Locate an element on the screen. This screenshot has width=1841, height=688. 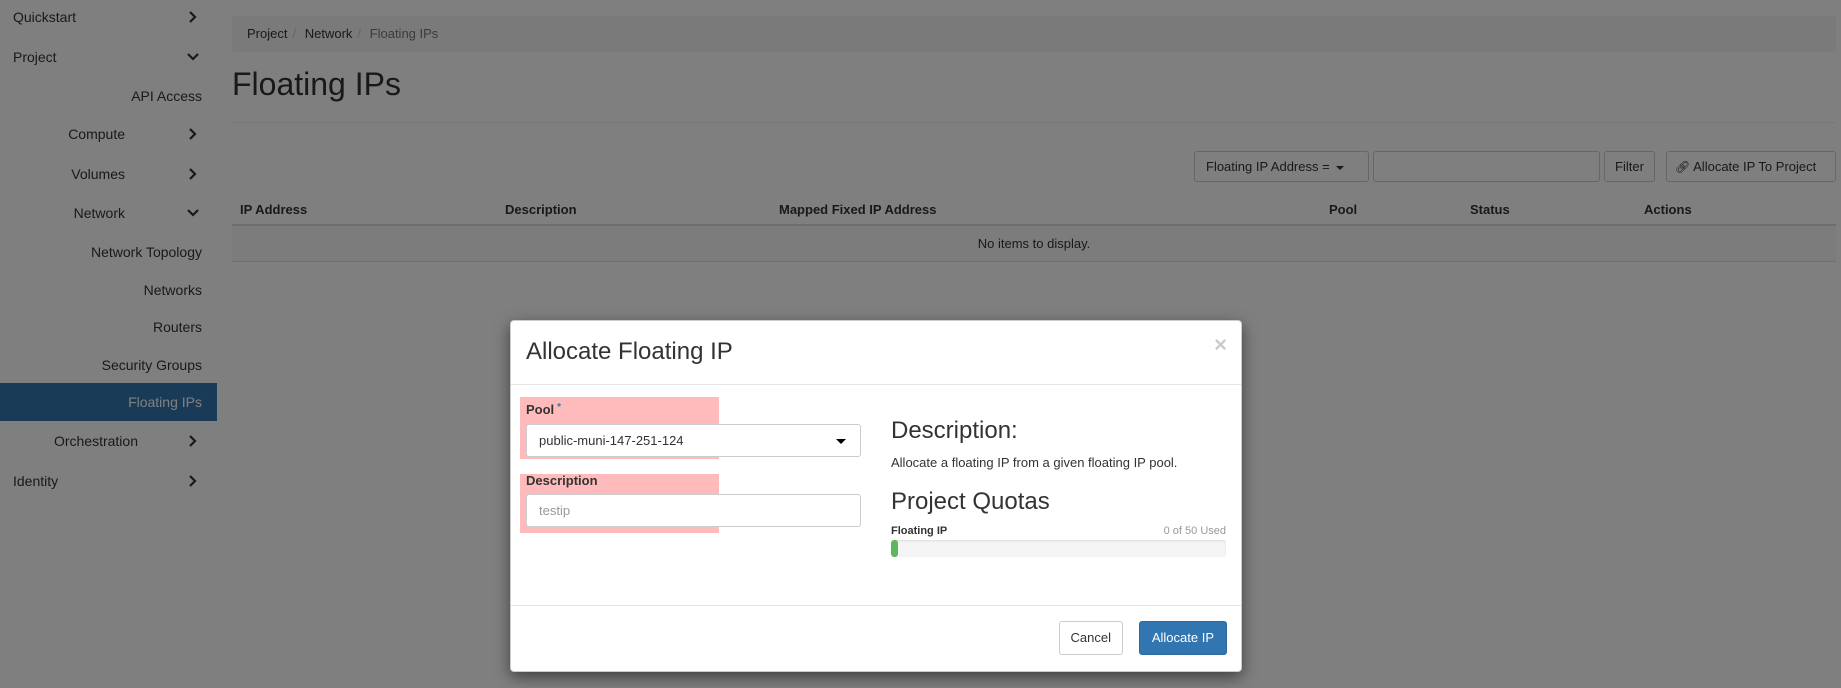
description-input: testip is located at coordinates (693, 510).